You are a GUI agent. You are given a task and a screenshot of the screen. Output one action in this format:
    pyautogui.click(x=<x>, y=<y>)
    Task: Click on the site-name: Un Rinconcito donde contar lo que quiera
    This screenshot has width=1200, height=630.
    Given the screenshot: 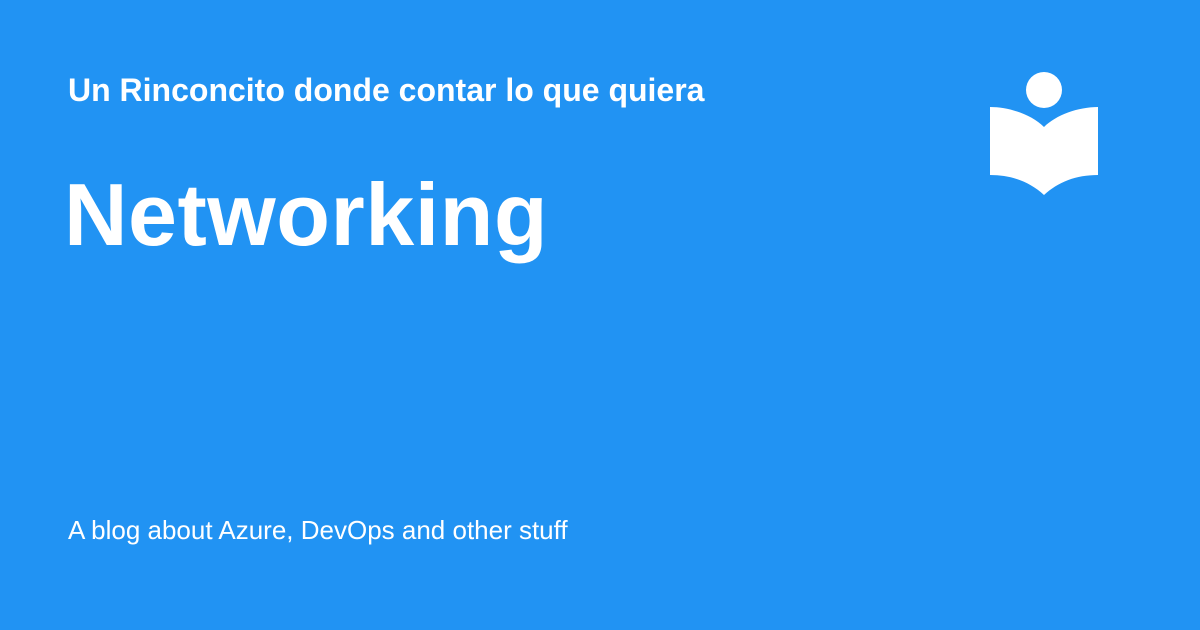 What is the action you would take?
    pyautogui.click(x=386, y=90)
    